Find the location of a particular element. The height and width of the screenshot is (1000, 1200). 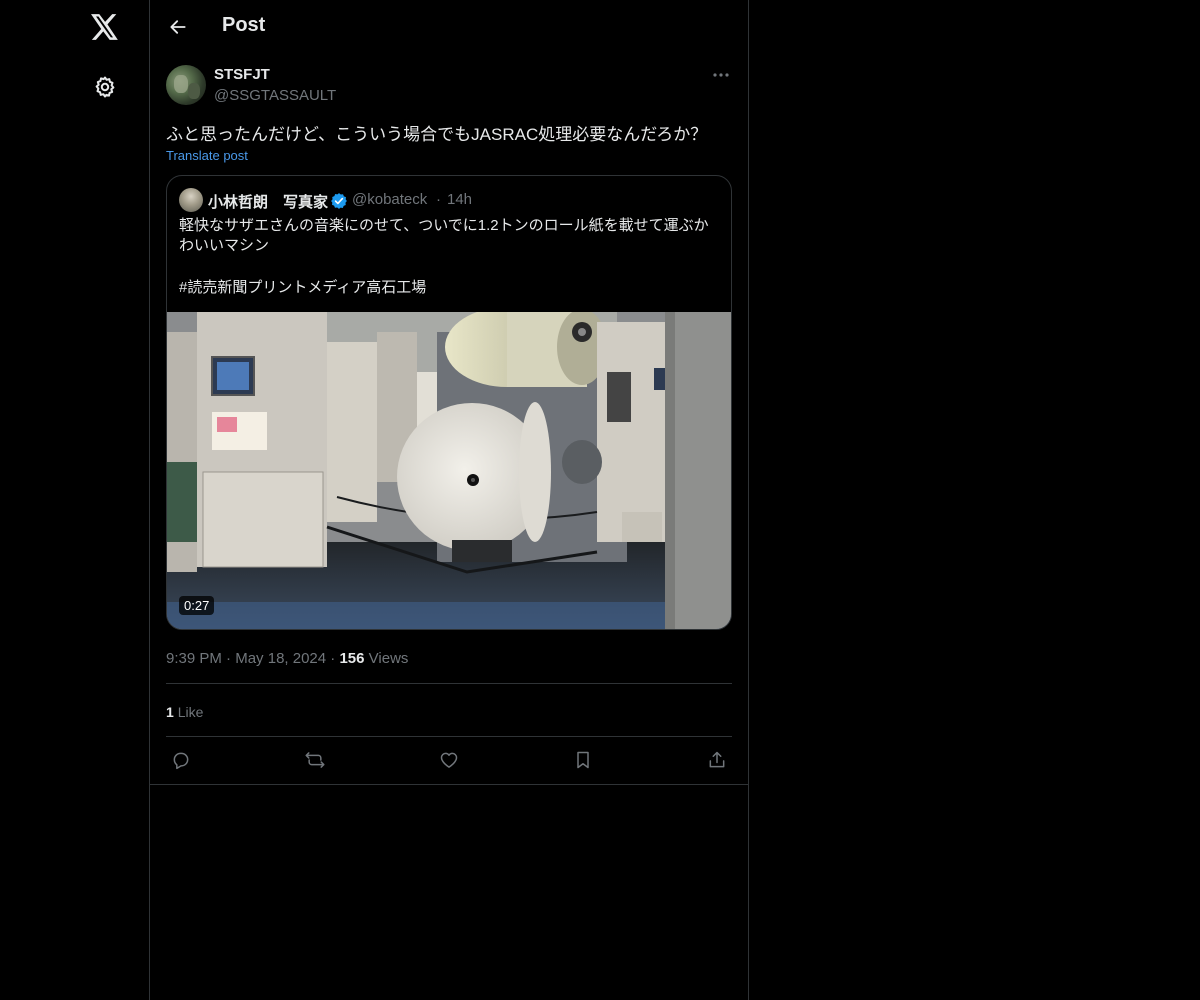

quote-text-line1: 軽快なサザエさんの音楽にのせて、ついでに1.2トンのロール紙を載せて運ぶか is located at coordinates (444, 225).